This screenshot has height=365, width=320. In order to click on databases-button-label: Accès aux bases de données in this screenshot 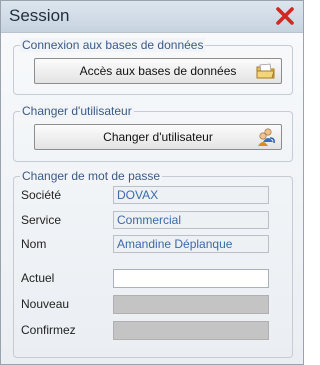, I will do `click(158, 71)`.